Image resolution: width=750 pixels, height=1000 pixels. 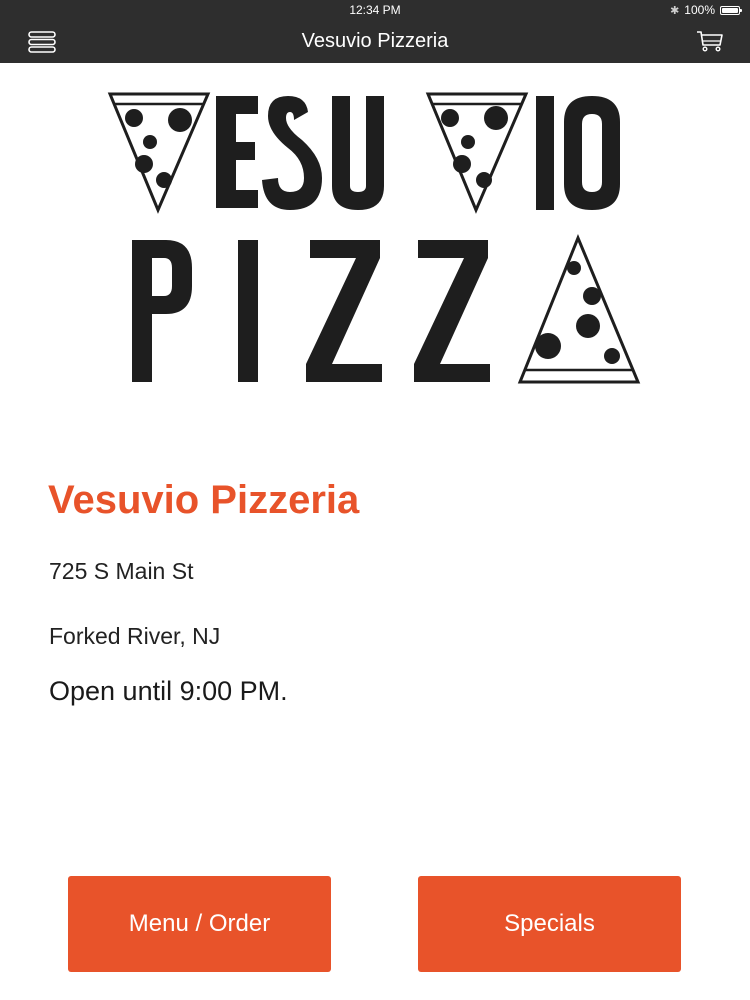 I want to click on restaurant-name: Vesuvio Pizzeria, so click(x=204, y=500).